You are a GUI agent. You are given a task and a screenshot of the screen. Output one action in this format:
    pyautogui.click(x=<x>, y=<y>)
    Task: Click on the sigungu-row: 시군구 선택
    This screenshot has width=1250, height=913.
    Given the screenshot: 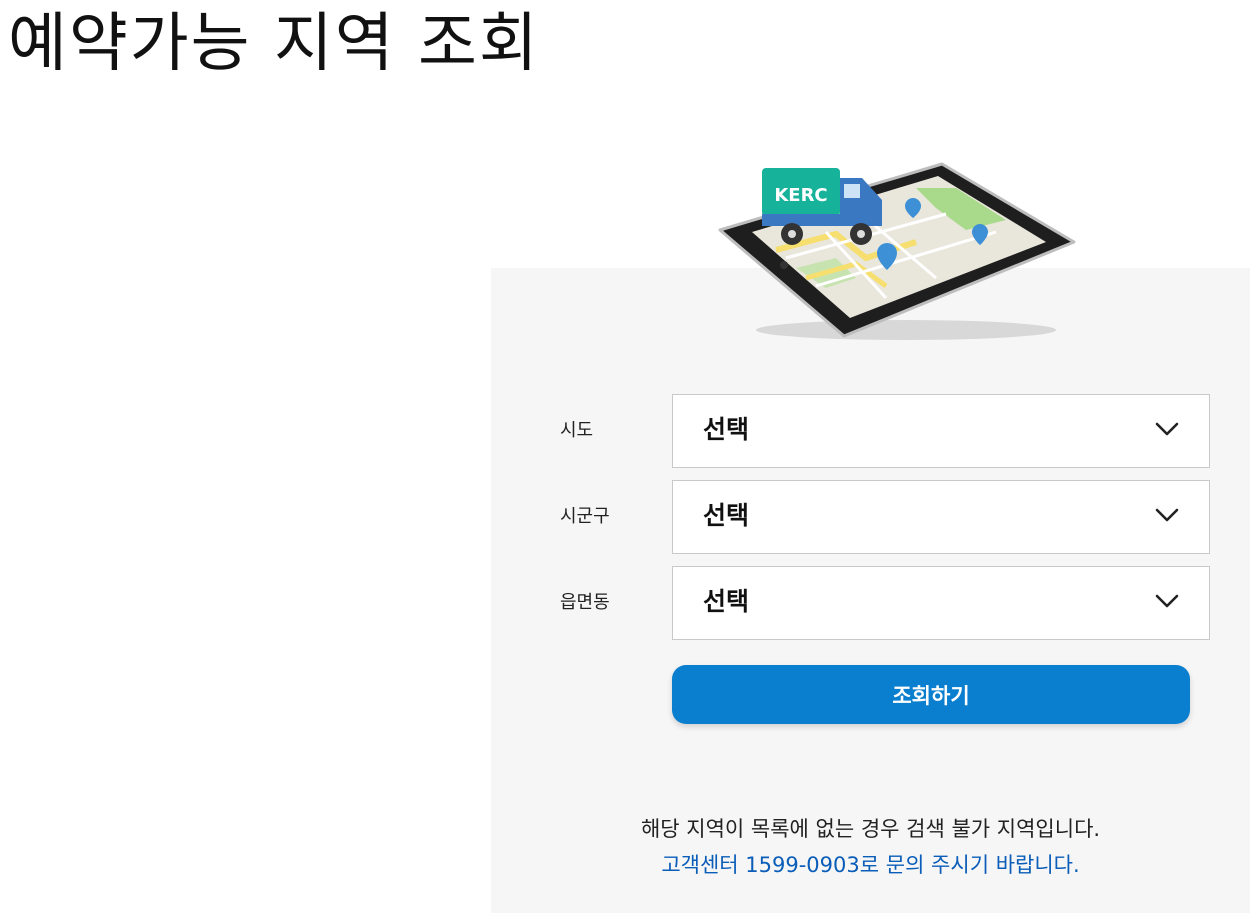 What is the action you would take?
    pyautogui.click(x=870, y=517)
    